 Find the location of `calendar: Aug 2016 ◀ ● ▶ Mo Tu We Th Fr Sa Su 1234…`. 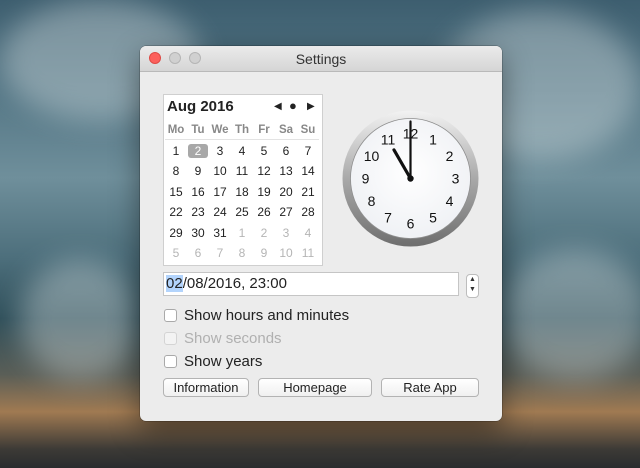

calendar: Aug 2016 ◀ ● ▶ Mo Tu We Th Fr Sa Su 1234… is located at coordinates (243, 180).